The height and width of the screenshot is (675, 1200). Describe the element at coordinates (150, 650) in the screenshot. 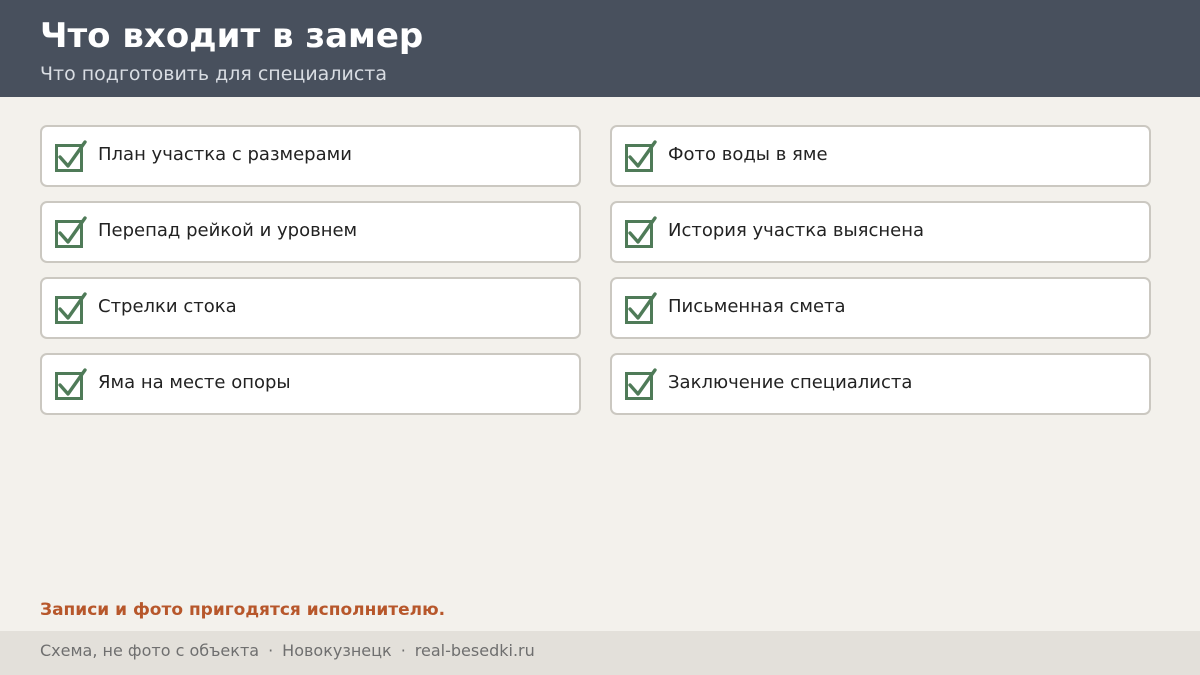

I see `footer-disclaimer: Схема, не фото с объекта` at that location.